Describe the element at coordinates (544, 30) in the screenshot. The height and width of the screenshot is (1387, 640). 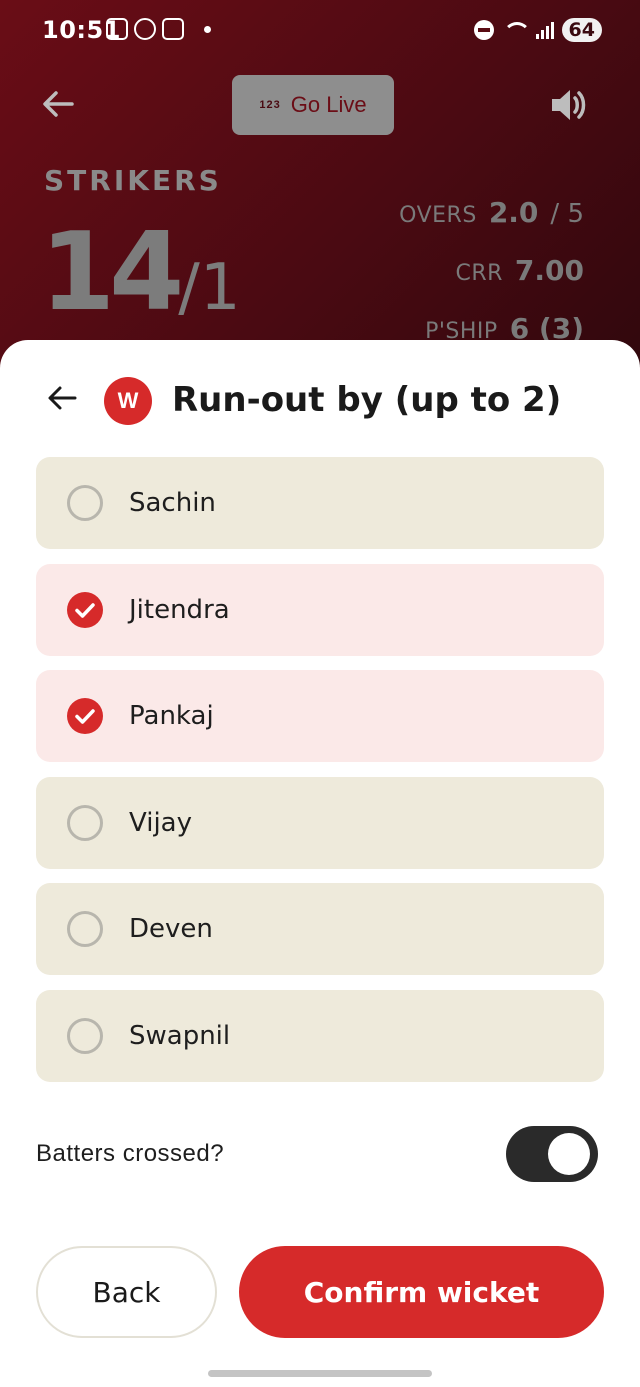
I see `signal-icon` at that location.